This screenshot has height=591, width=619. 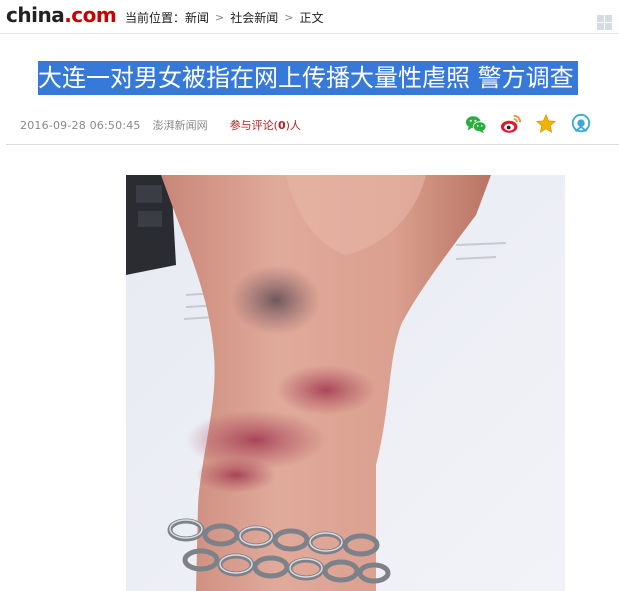 I want to click on publish-date: 2016-09-28 06:50:45, so click(x=80, y=125).